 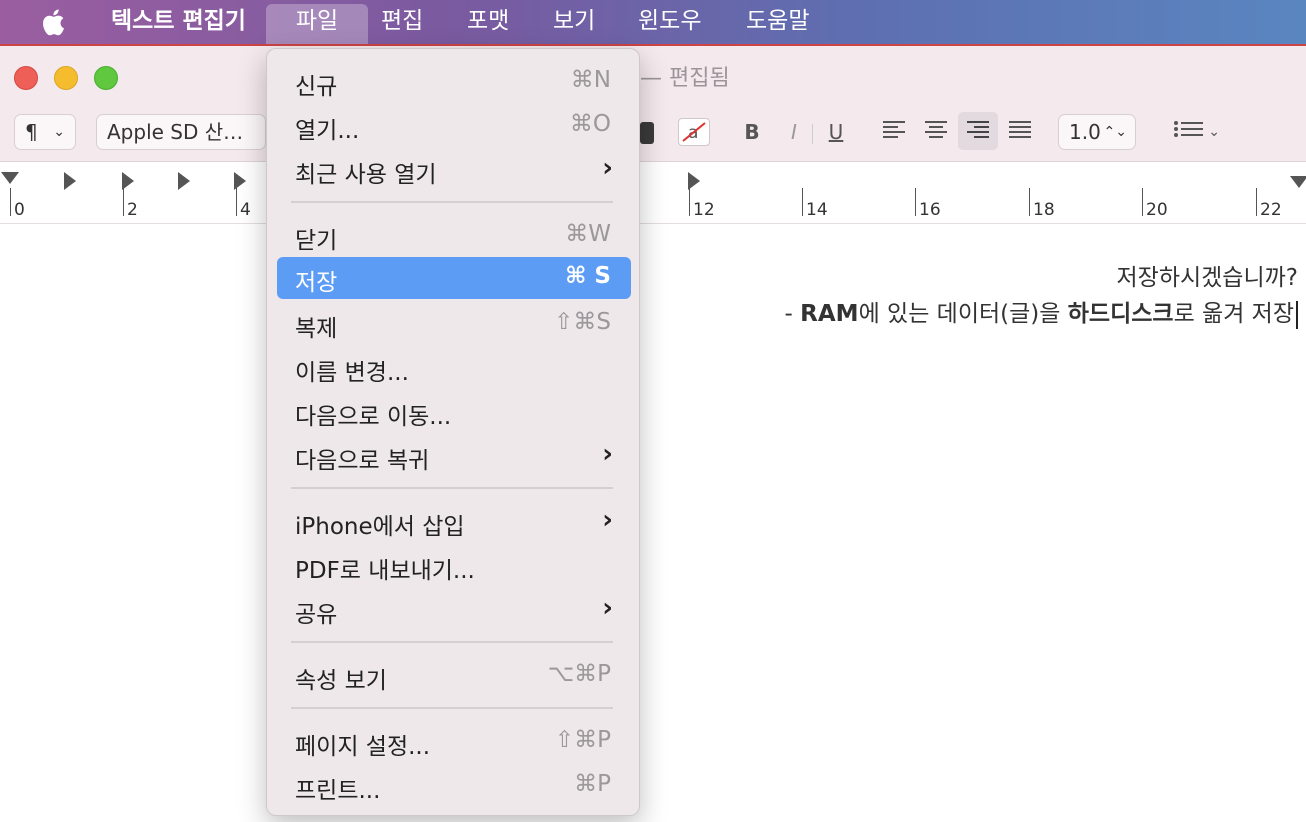 What do you see at coordinates (574, 24) in the screenshot?
I see `menu-view: 보기` at bounding box center [574, 24].